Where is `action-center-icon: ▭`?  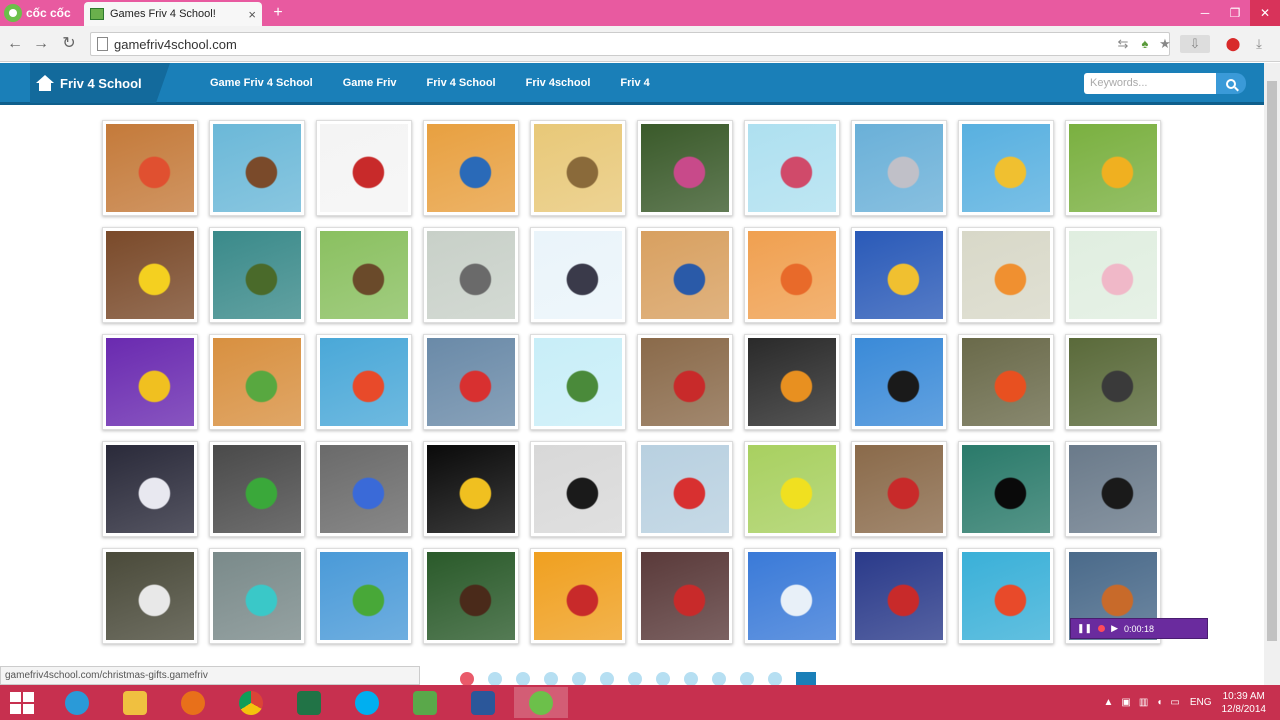
action-center-icon: ▭ is located at coordinates (1174, 702).